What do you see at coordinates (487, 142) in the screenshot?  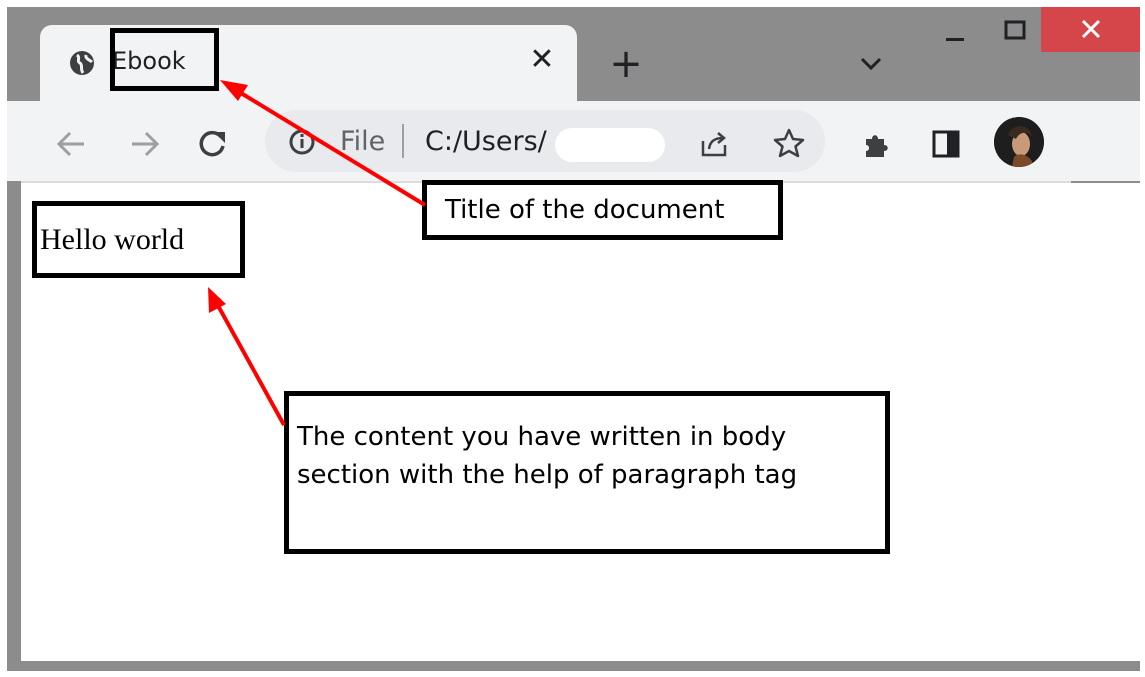 I see `address-url-text: C:/Users/` at bounding box center [487, 142].